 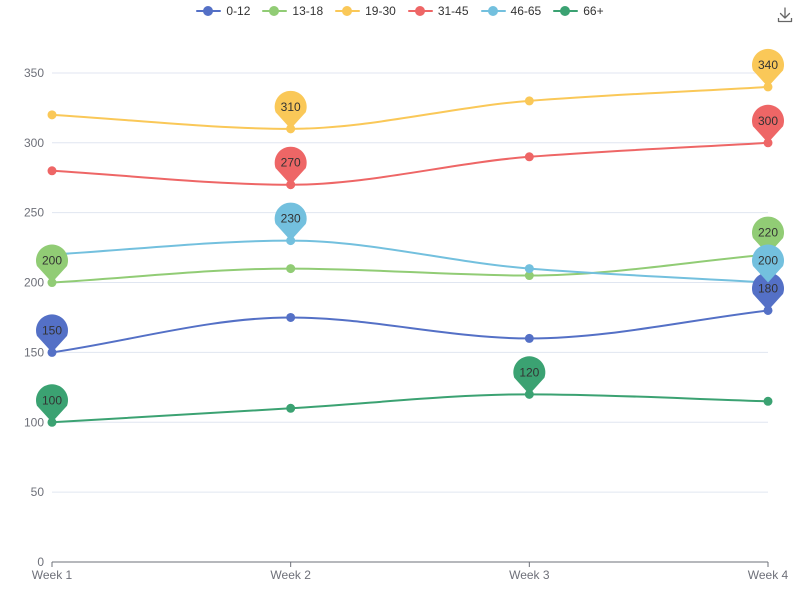 What do you see at coordinates (40, 562) in the screenshot?
I see `y-tick-label: 0` at bounding box center [40, 562].